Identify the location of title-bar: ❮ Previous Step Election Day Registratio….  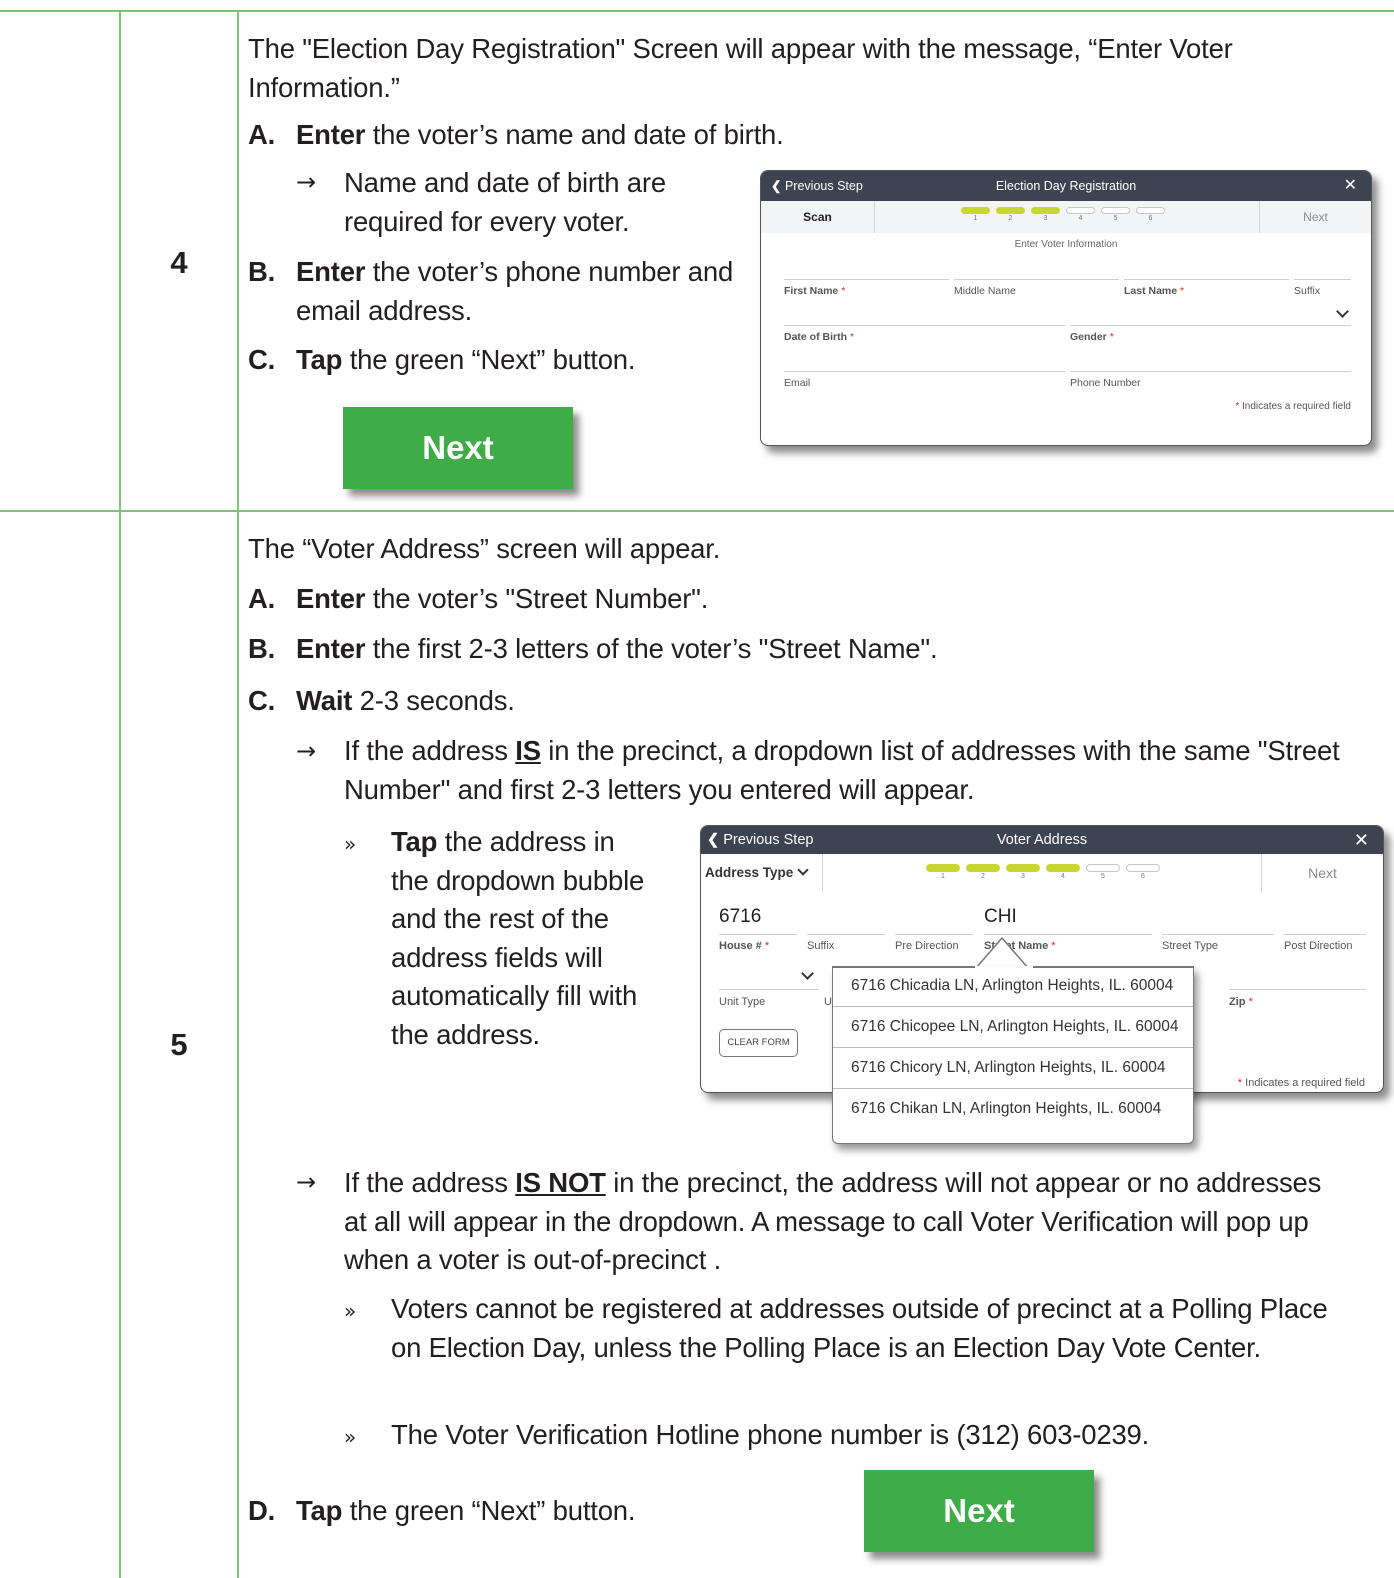
(1066, 186).